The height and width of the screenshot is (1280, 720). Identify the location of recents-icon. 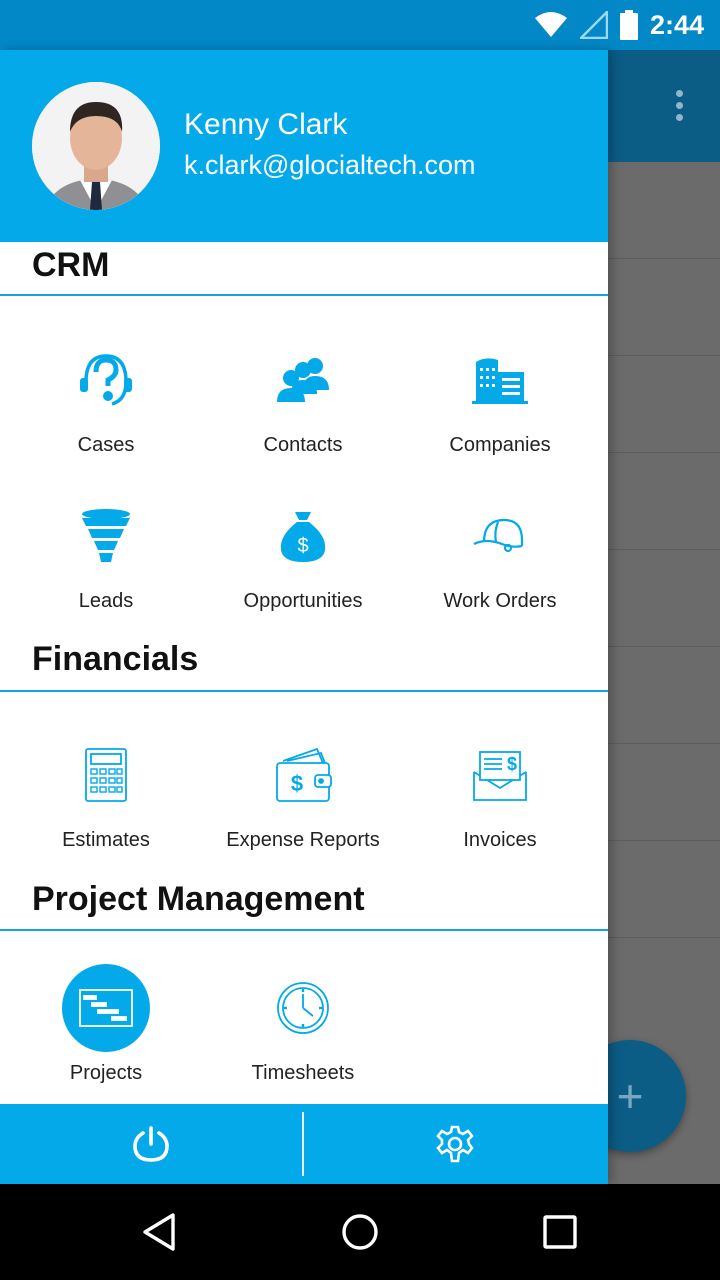
(560, 1232).